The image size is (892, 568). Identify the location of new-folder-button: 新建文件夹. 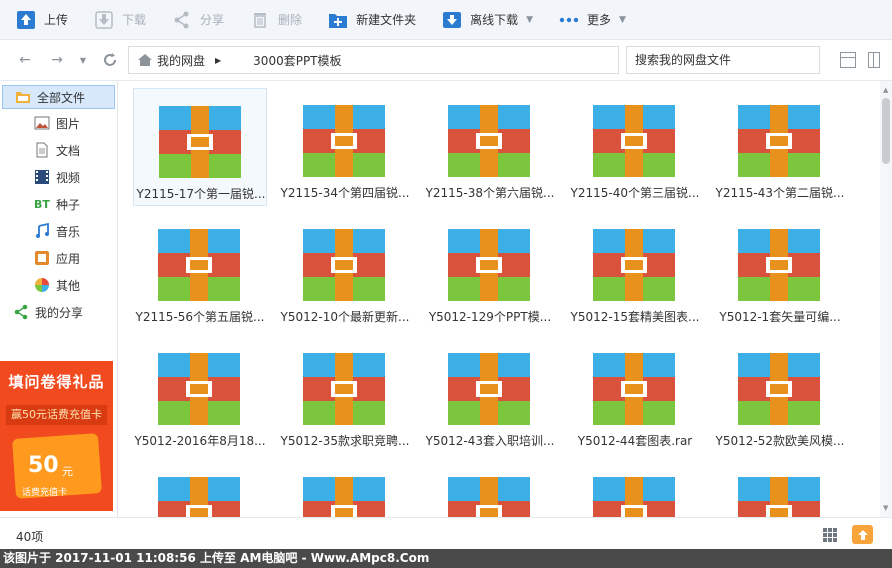
(369, 20).